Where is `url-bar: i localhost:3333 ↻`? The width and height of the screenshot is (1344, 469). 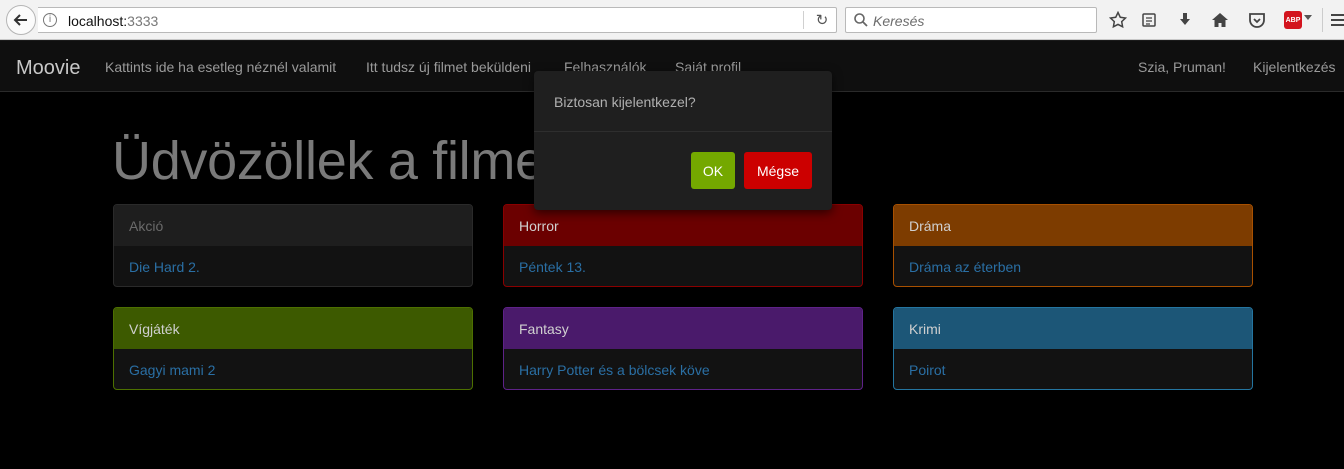
url-bar: i localhost:3333 ↻ is located at coordinates (437, 20).